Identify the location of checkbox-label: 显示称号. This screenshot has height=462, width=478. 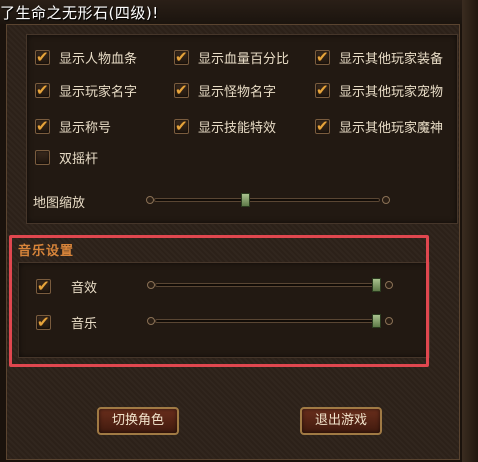
(85, 128).